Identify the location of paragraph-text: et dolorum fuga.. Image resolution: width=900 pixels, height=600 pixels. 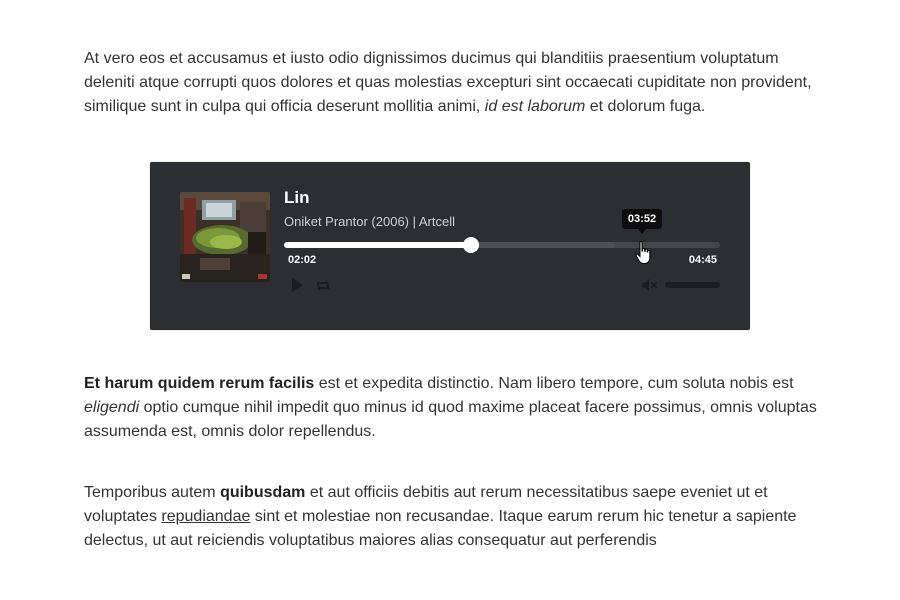
(645, 106).